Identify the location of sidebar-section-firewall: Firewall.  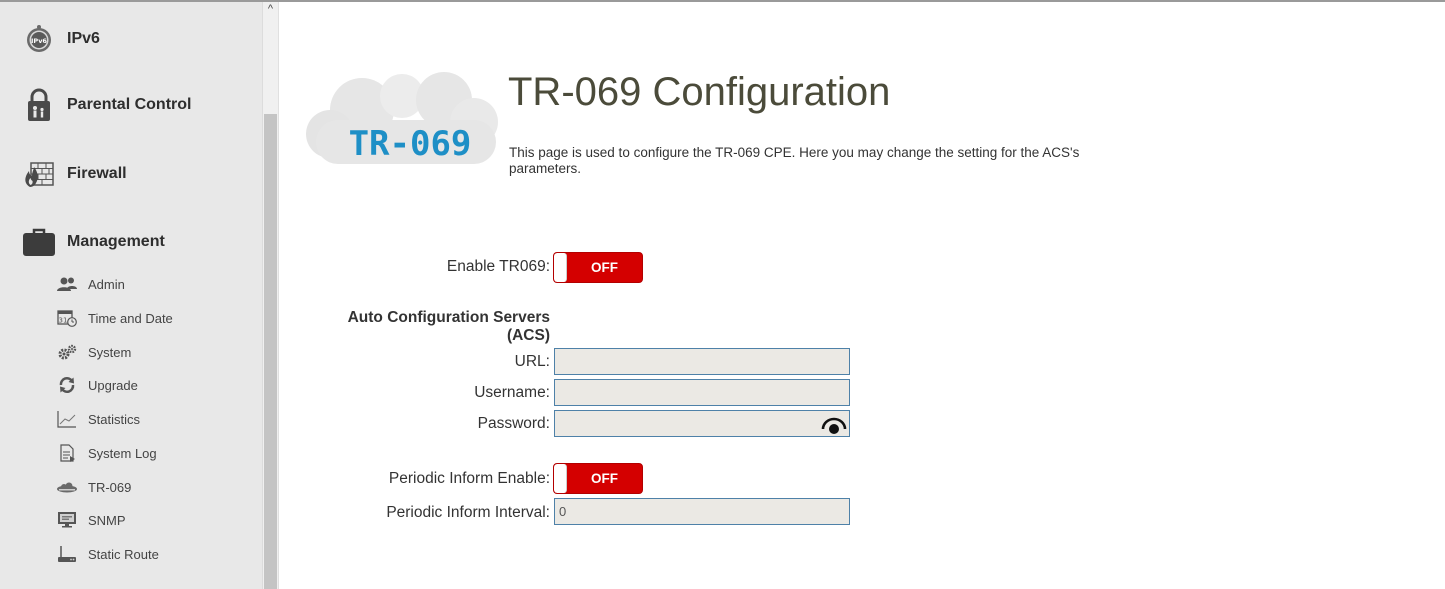
(74, 174).